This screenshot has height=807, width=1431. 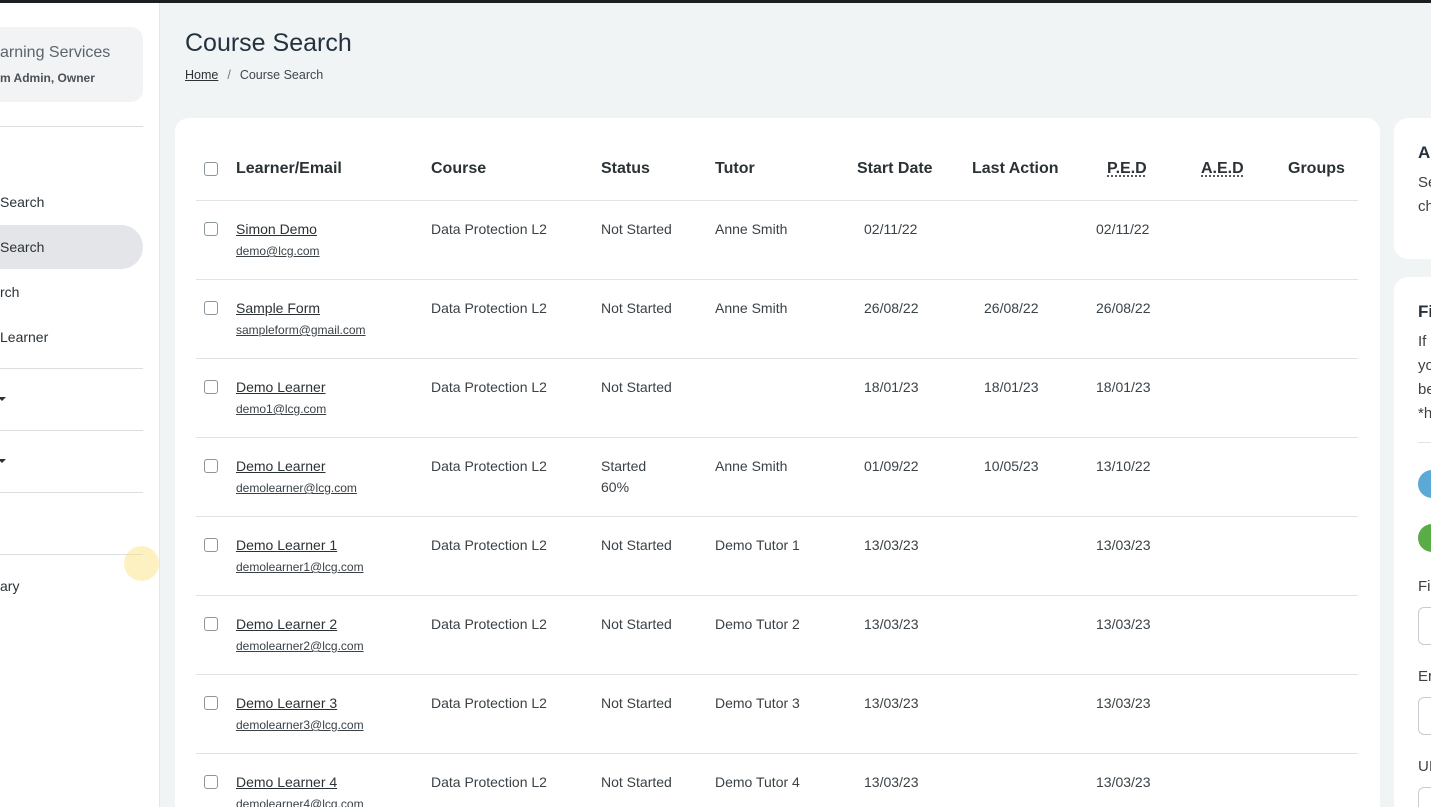 What do you see at coordinates (1424, 311) in the screenshot?
I see `filter-card-title: Fi` at bounding box center [1424, 311].